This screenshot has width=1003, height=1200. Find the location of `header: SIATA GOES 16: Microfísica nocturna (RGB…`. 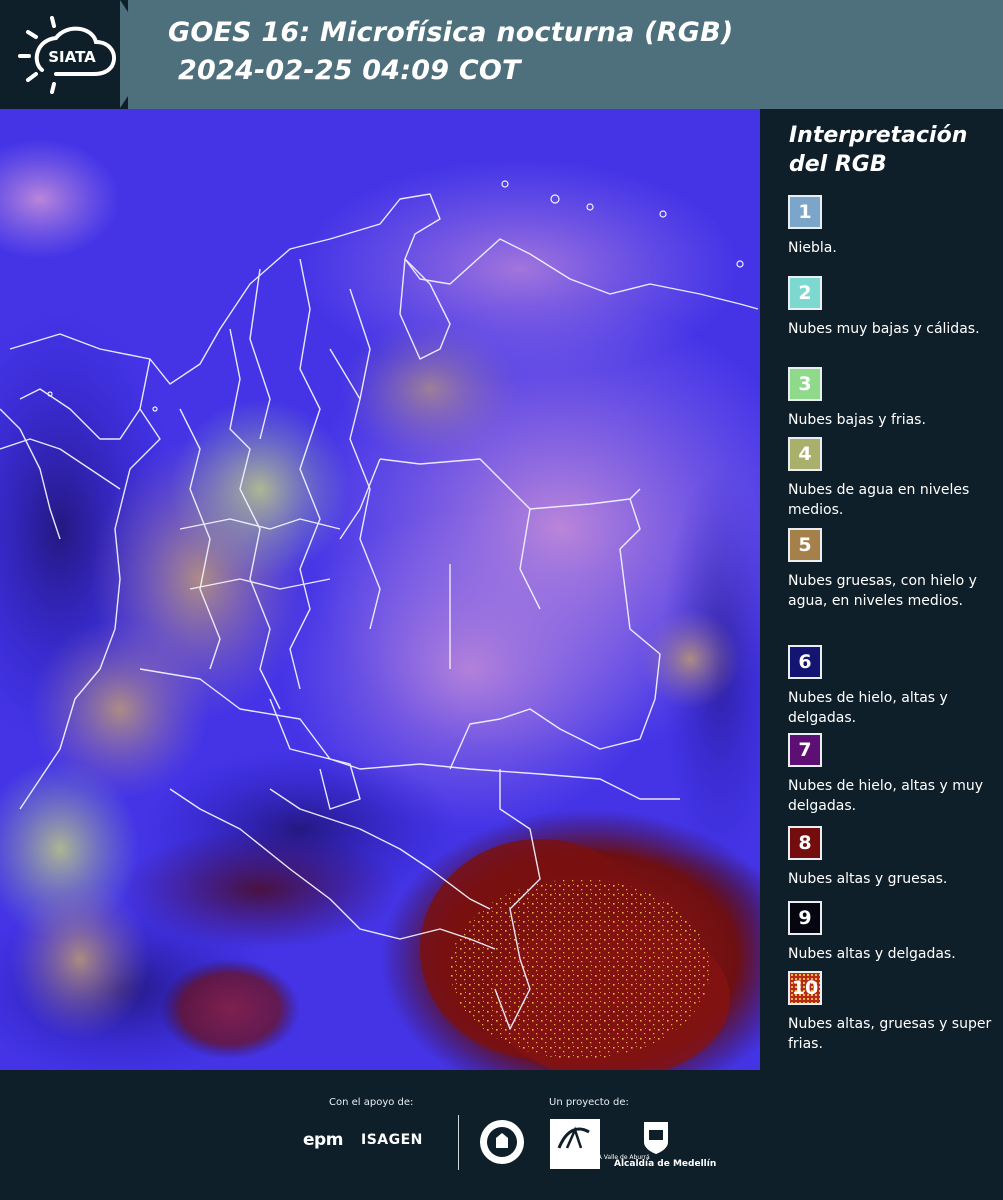

header: SIATA GOES 16: Microfísica nocturna (RGB… is located at coordinates (501, 54).